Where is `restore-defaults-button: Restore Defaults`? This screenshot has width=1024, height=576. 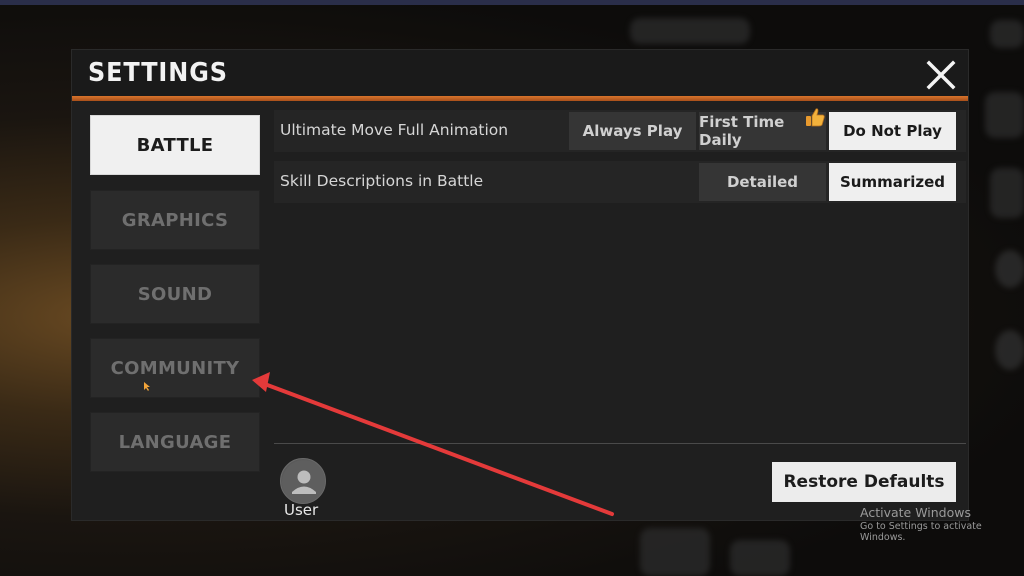
restore-defaults-button: Restore Defaults is located at coordinates (864, 482).